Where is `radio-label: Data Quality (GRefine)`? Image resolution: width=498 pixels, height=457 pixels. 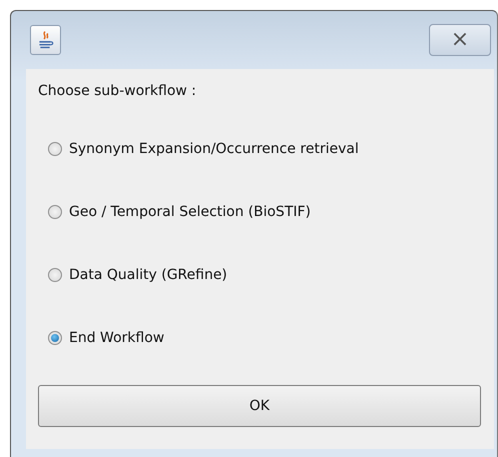
radio-label: Data Quality (GRefine) is located at coordinates (148, 274).